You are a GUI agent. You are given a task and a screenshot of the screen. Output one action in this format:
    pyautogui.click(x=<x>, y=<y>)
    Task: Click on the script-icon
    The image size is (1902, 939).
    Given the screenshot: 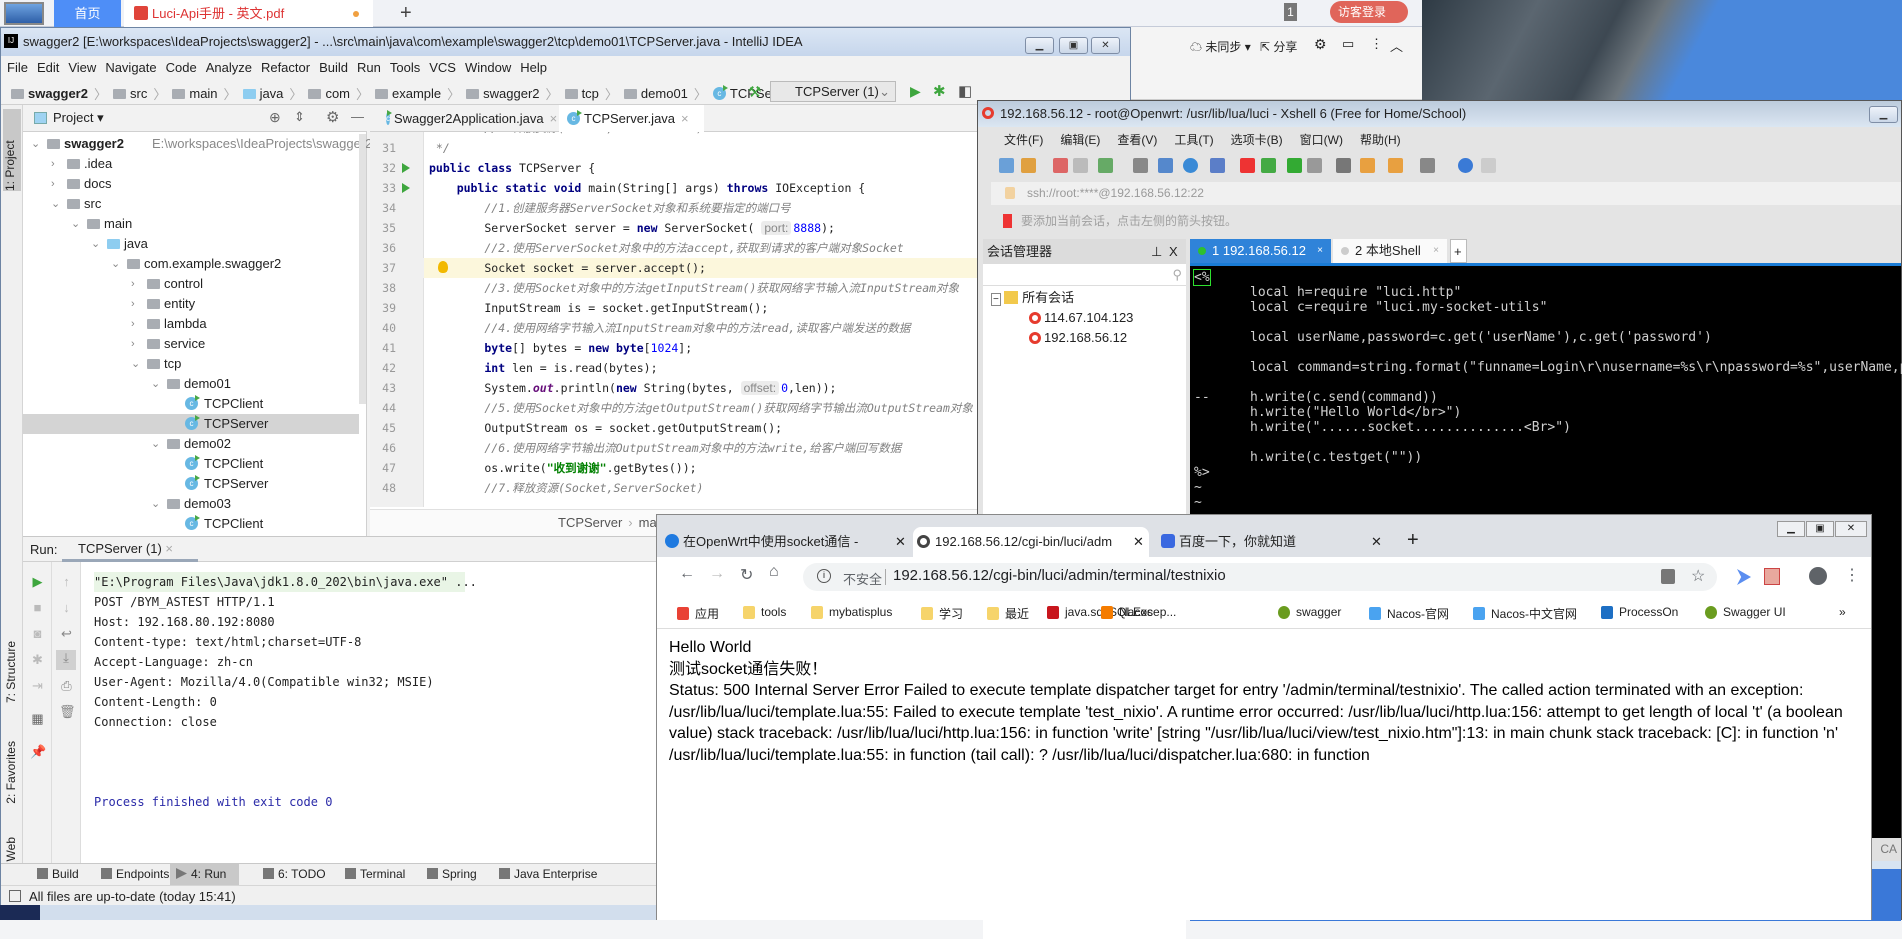 What is the action you would take?
    pyautogui.click(x=1395, y=165)
    